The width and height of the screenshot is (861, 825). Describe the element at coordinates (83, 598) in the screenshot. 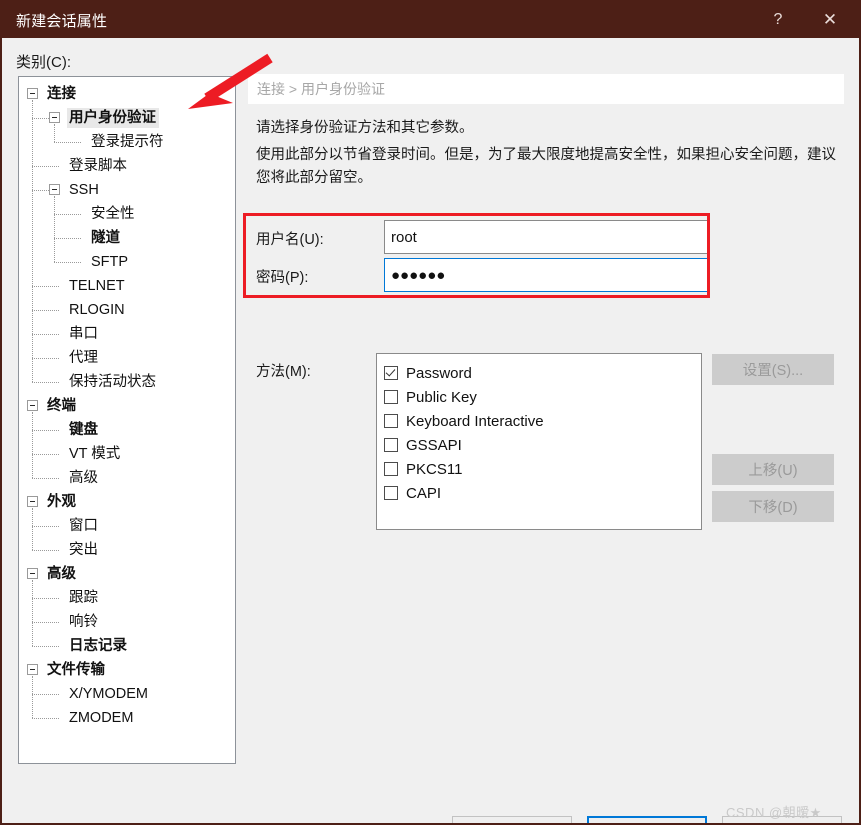

I see `tree-item-label: 跟踪` at that location.